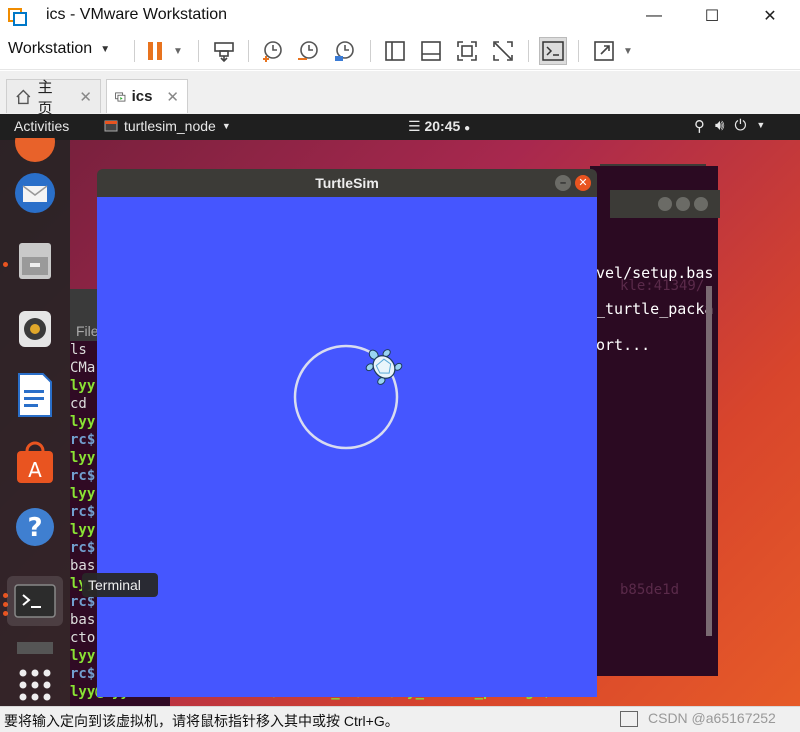 Image resolution: width=800 pixels, height=732 pixels. I want to click on help-icon: ?, so click(35, 527).